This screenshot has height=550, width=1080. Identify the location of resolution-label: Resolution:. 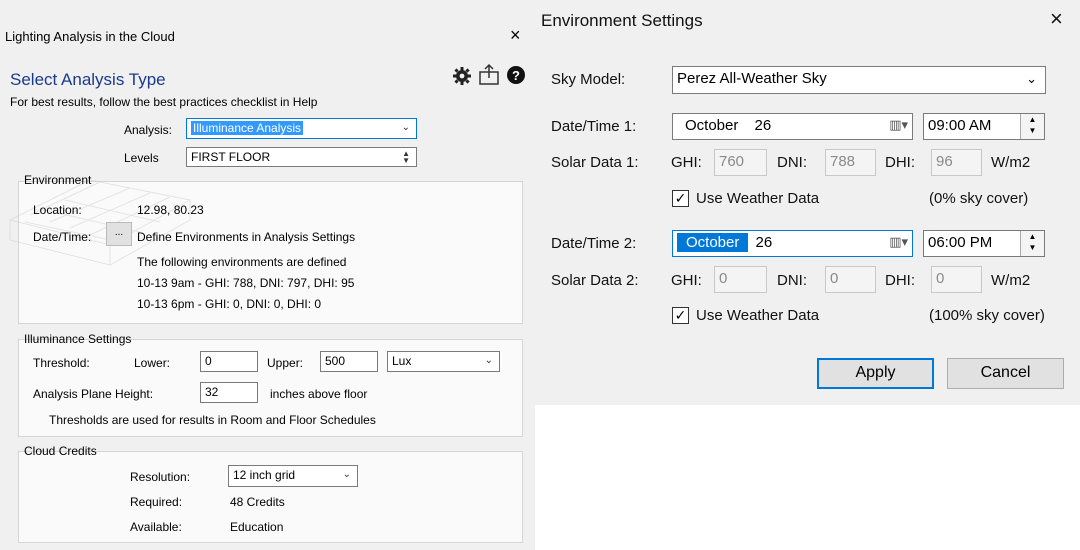
(160, 477).